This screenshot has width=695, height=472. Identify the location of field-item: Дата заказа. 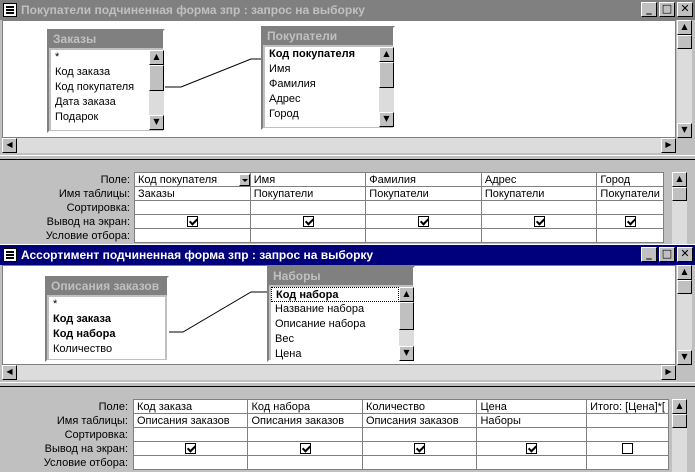
(100, 102).